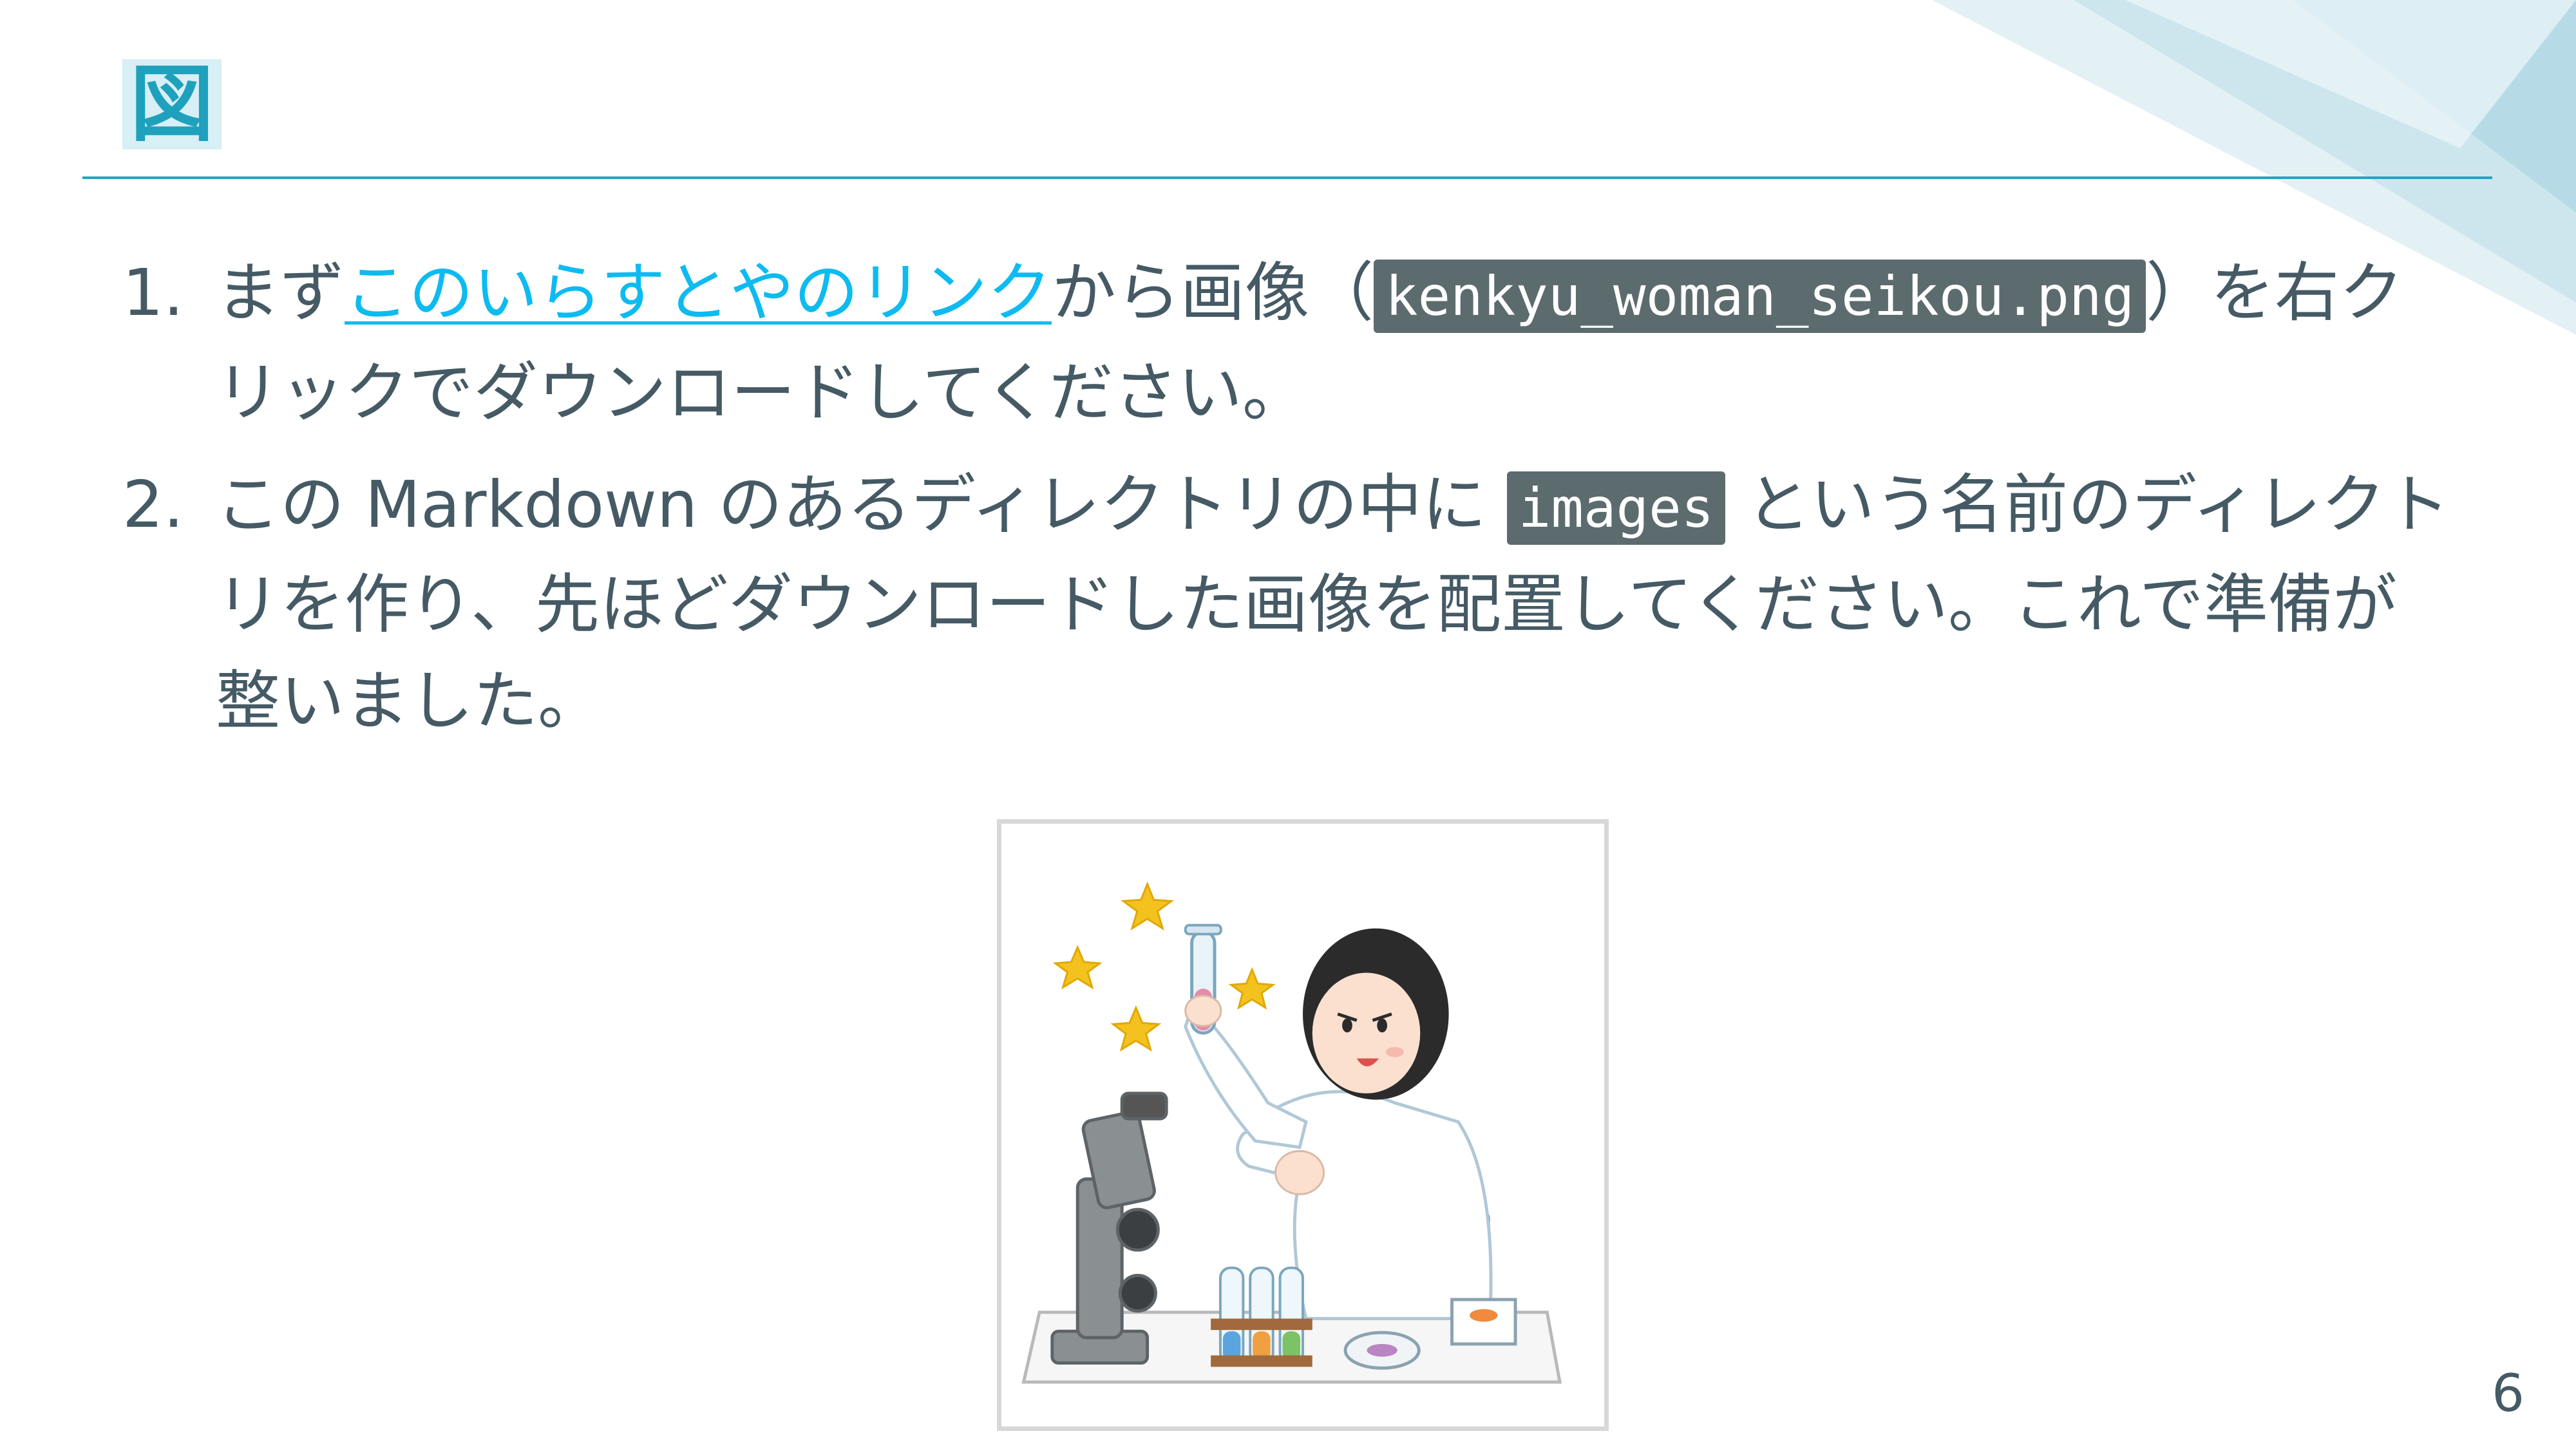 The width and height of the screenshot is (2576, 1449). I want to click on step-text-middle: から画像（, so click(1213, 293).